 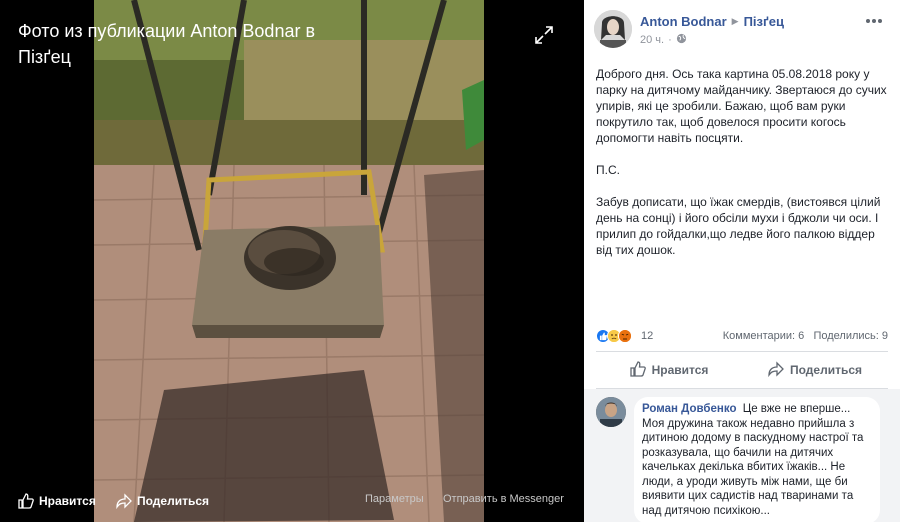 I want to click on viewer-share-label: Поделиться, so click(x=173, y=501).